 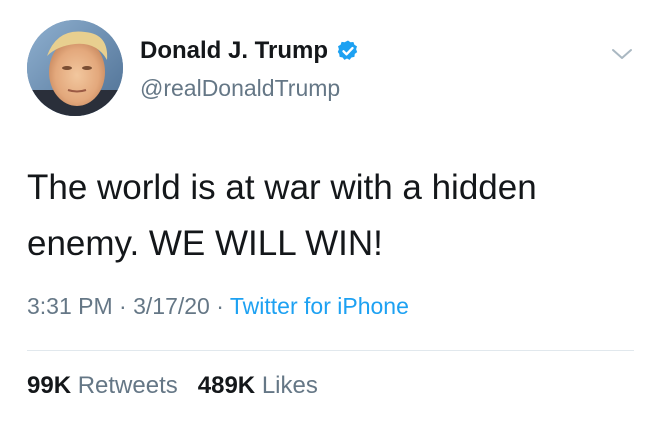 I want to click on tweet-source-link: Twitter for iPhone, so click(x=319, y=306).